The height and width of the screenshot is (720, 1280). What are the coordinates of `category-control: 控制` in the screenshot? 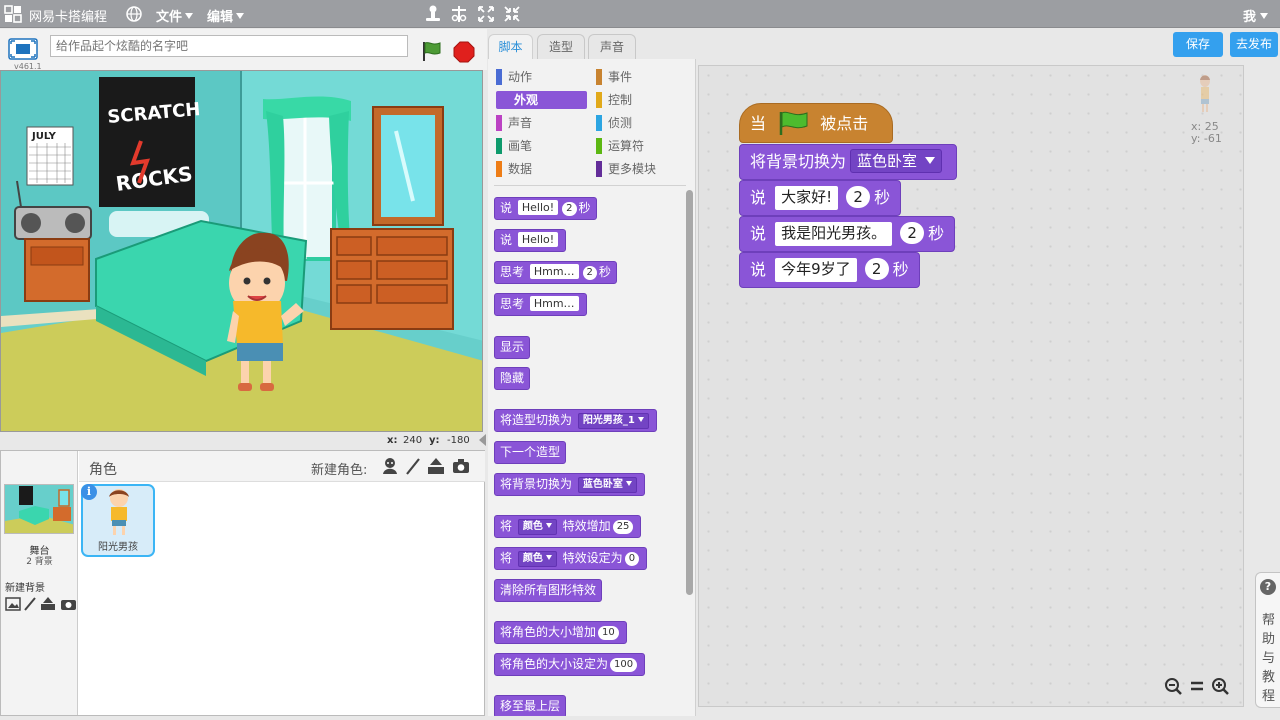 It's located at (642, 100).